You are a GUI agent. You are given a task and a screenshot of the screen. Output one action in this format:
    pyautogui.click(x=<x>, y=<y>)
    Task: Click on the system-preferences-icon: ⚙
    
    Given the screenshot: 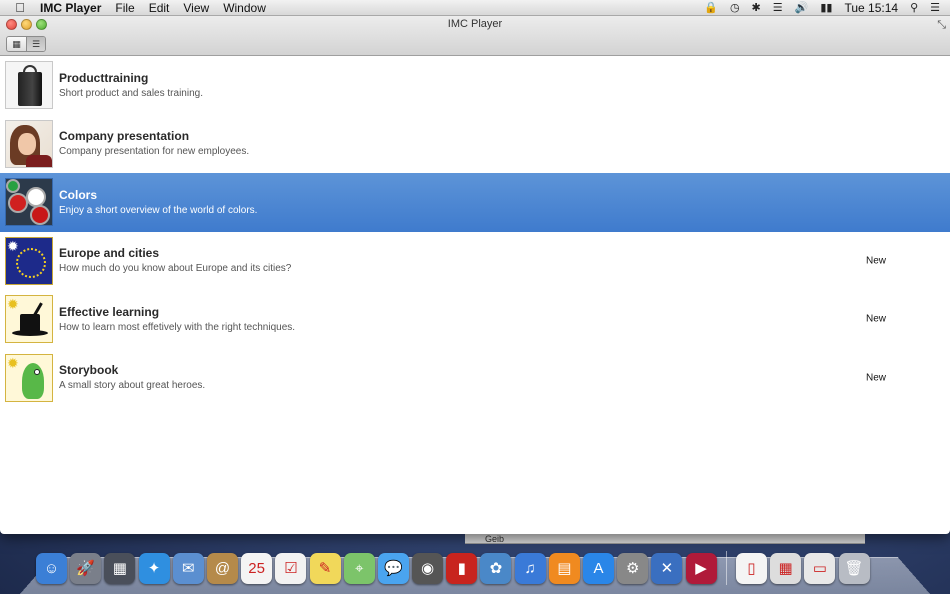 What is the action you would take?
    pyautogui.click(x=633, y=568)
    